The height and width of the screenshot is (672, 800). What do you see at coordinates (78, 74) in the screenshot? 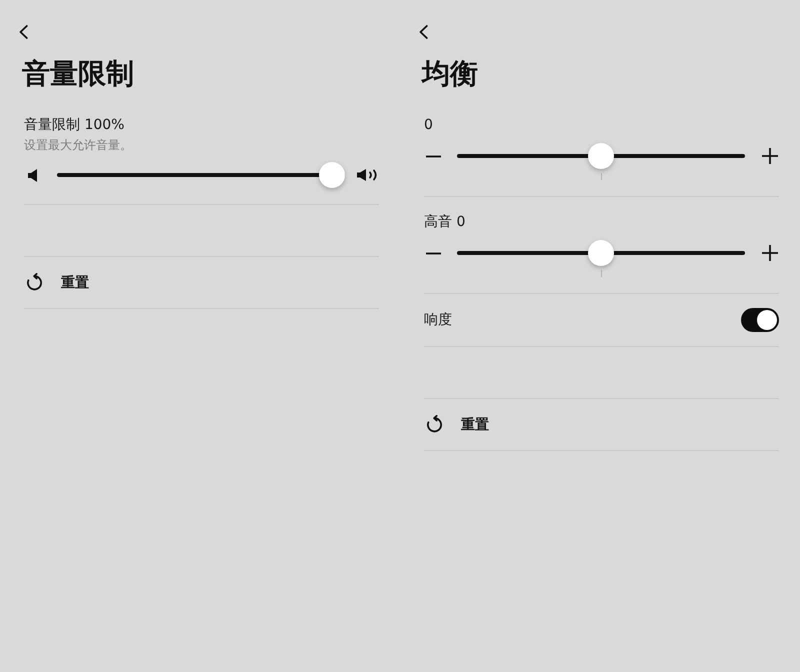
I see `page-title: 音量限制` at bounding box center [78, 74].